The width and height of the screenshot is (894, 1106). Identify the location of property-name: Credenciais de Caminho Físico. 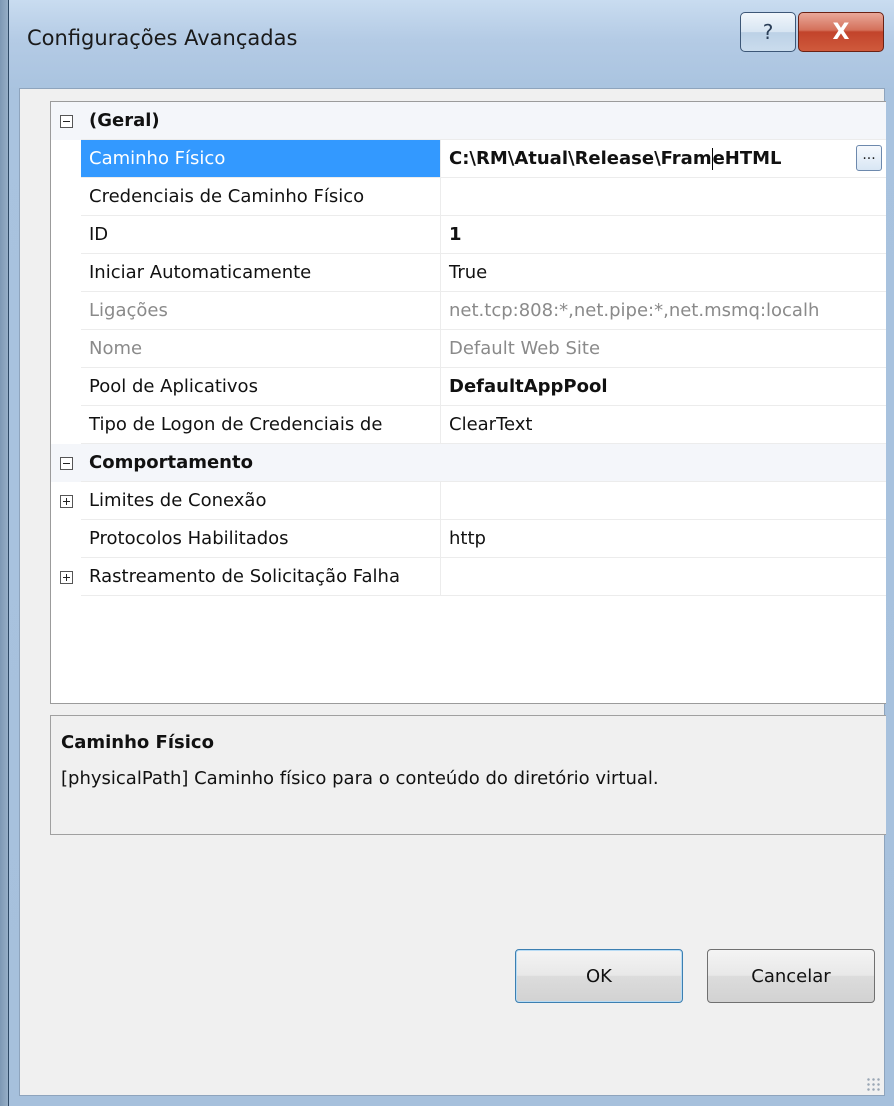
(261, 197).